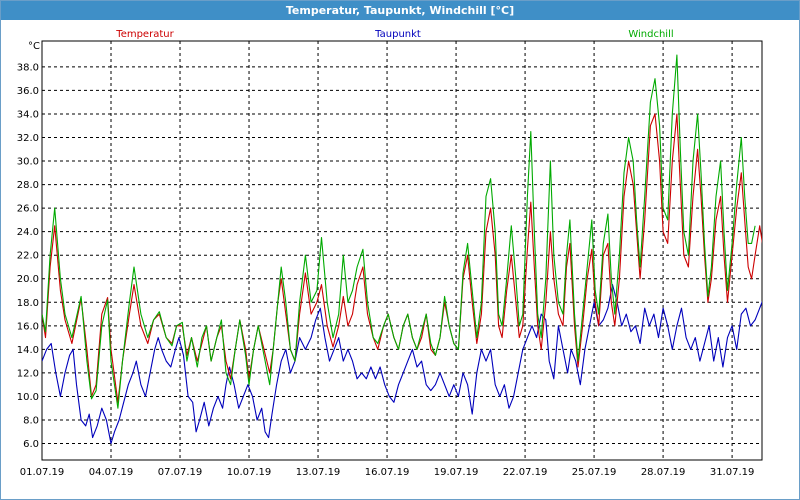  I want to click on y-tick-label: 38.0, so click(28, 67).